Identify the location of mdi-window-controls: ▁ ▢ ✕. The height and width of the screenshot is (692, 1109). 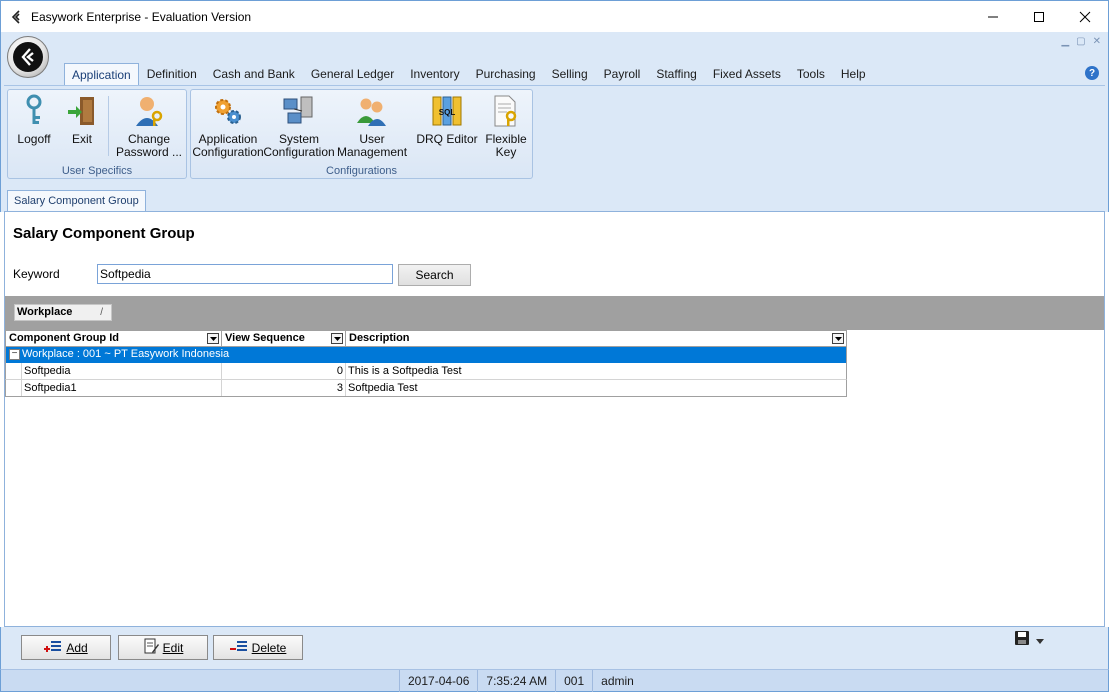
(1081, 41).